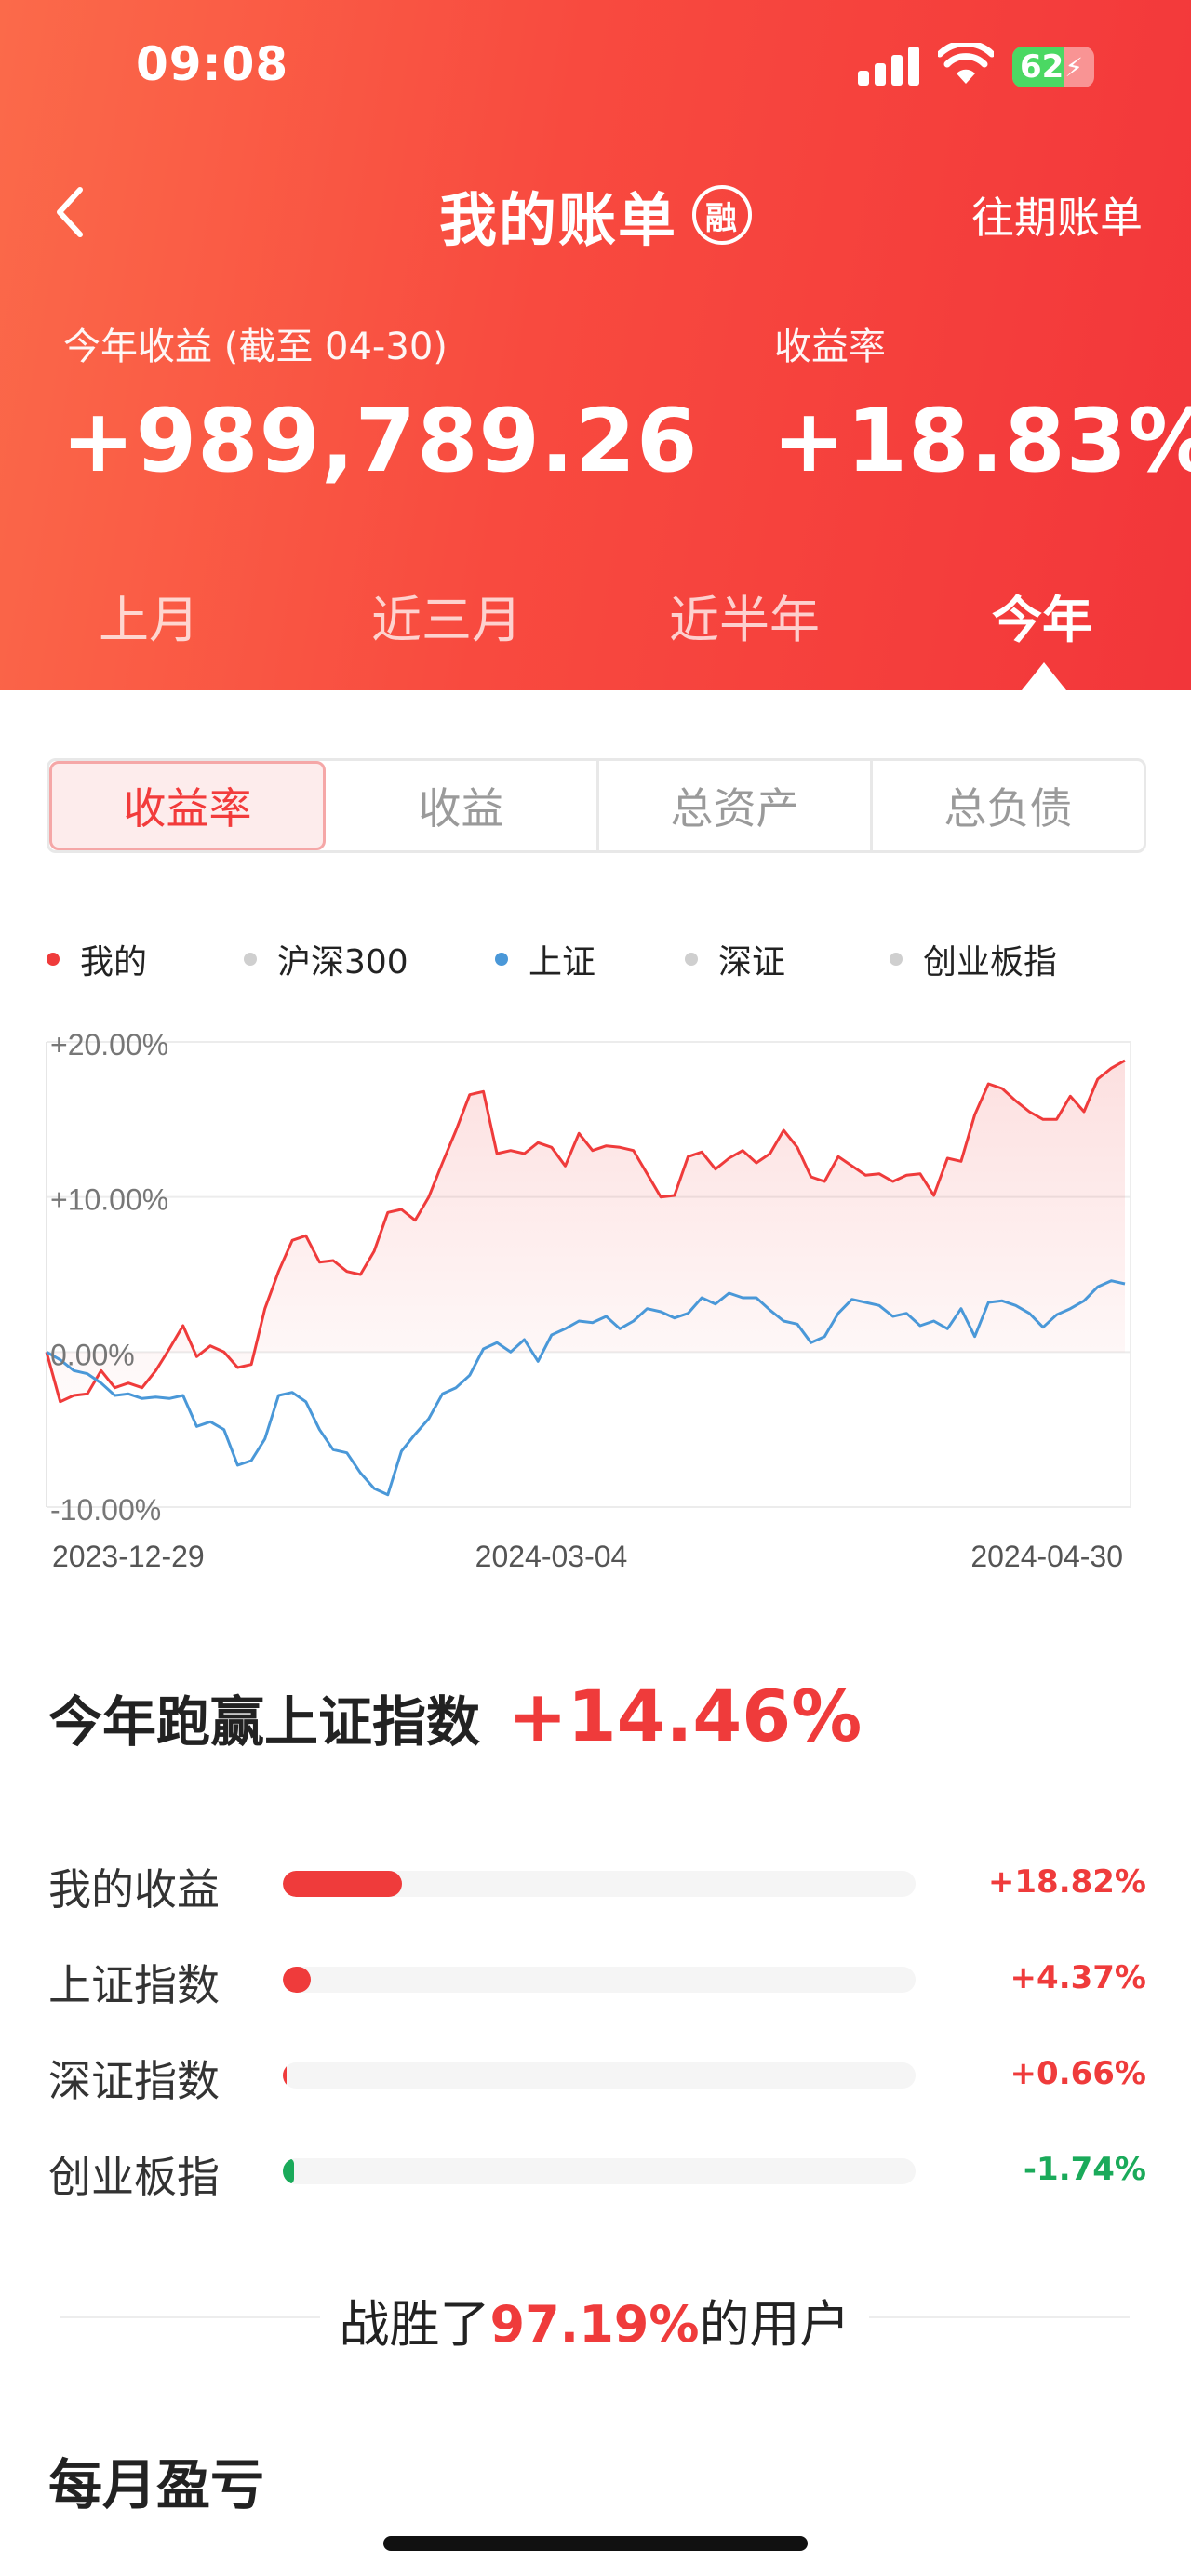  I want to click on legend-label: 深证, so click(752, 962).